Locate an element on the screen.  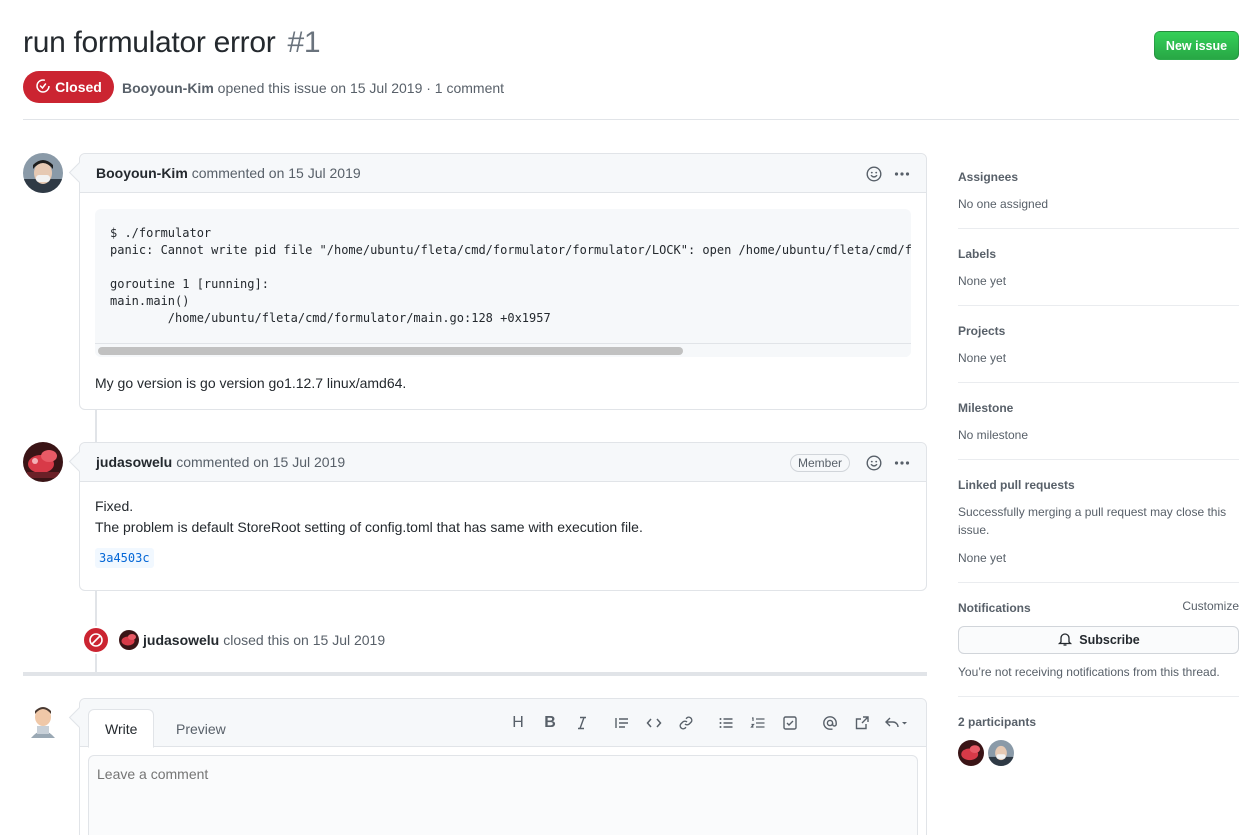
issue-title: run formulator error #1 is located at coordinates (172, 43).